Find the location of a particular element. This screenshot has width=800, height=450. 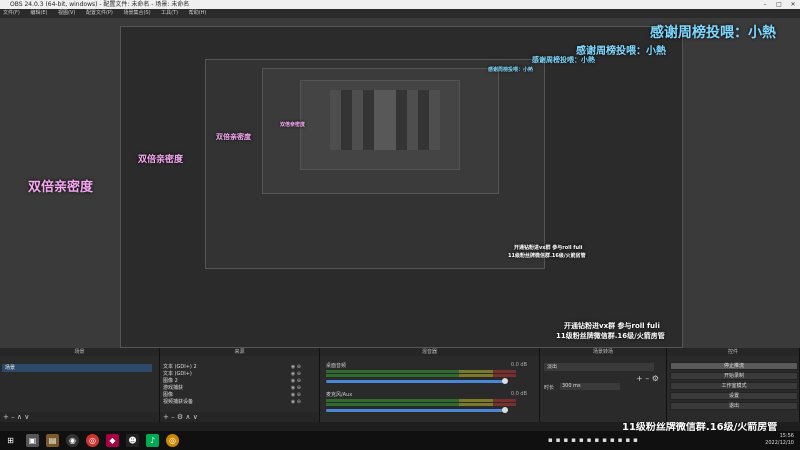

mixer-track-name: 麦克风/Aux is located at coordinates (339, 395).